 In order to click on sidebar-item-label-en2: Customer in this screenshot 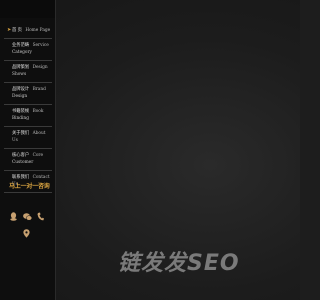, I will do `click(23, 162)`.